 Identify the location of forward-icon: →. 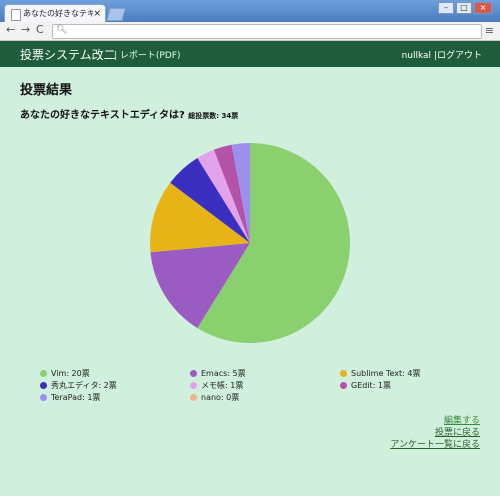
(25, 29).